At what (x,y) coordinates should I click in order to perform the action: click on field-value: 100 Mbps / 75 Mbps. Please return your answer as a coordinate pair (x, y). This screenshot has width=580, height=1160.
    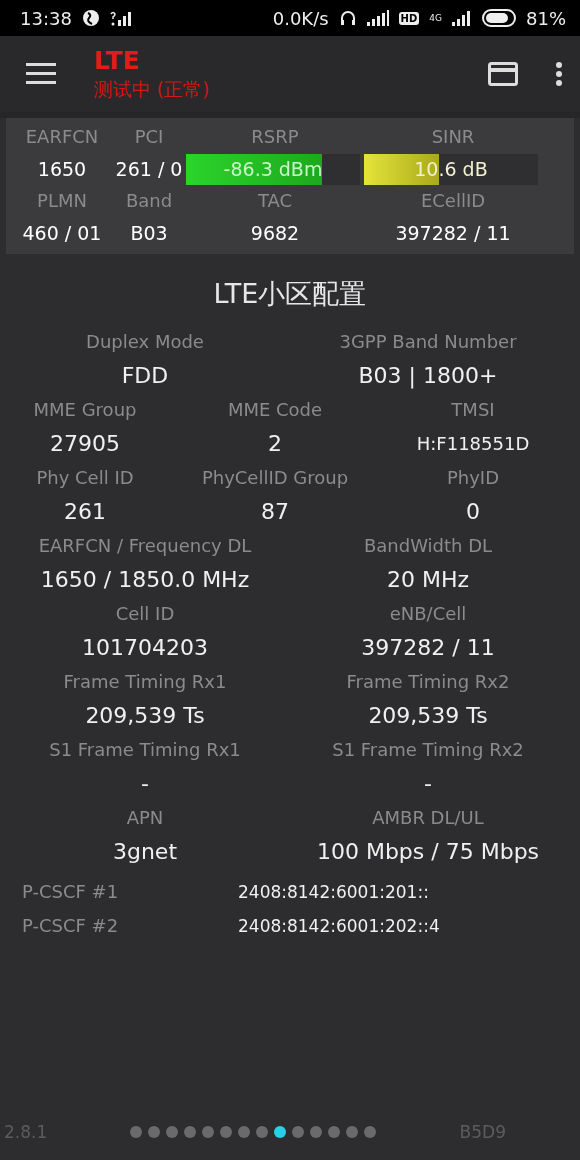
    Looking at the image, I should click on (428, 852).